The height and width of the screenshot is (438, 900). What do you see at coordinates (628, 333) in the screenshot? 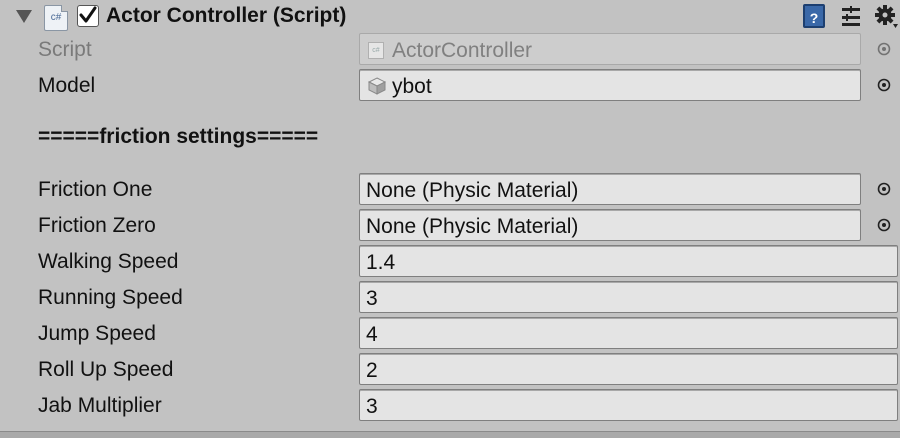
I see `jump-speed-input: 4` at bounding box center [628, 333].